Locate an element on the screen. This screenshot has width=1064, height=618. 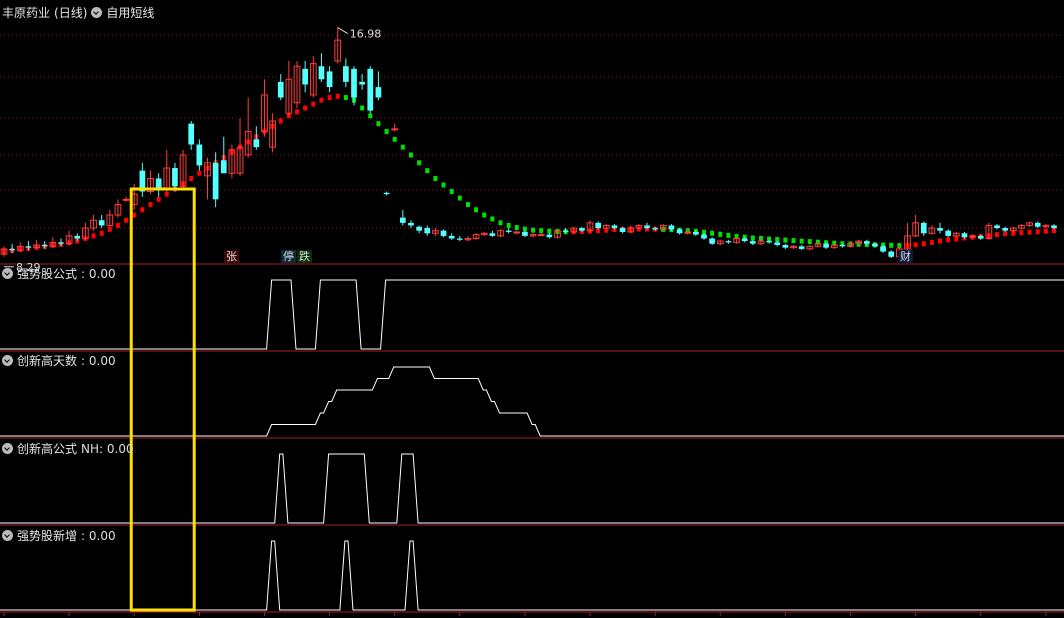
high-pointer is located at coordinates (342, 31).